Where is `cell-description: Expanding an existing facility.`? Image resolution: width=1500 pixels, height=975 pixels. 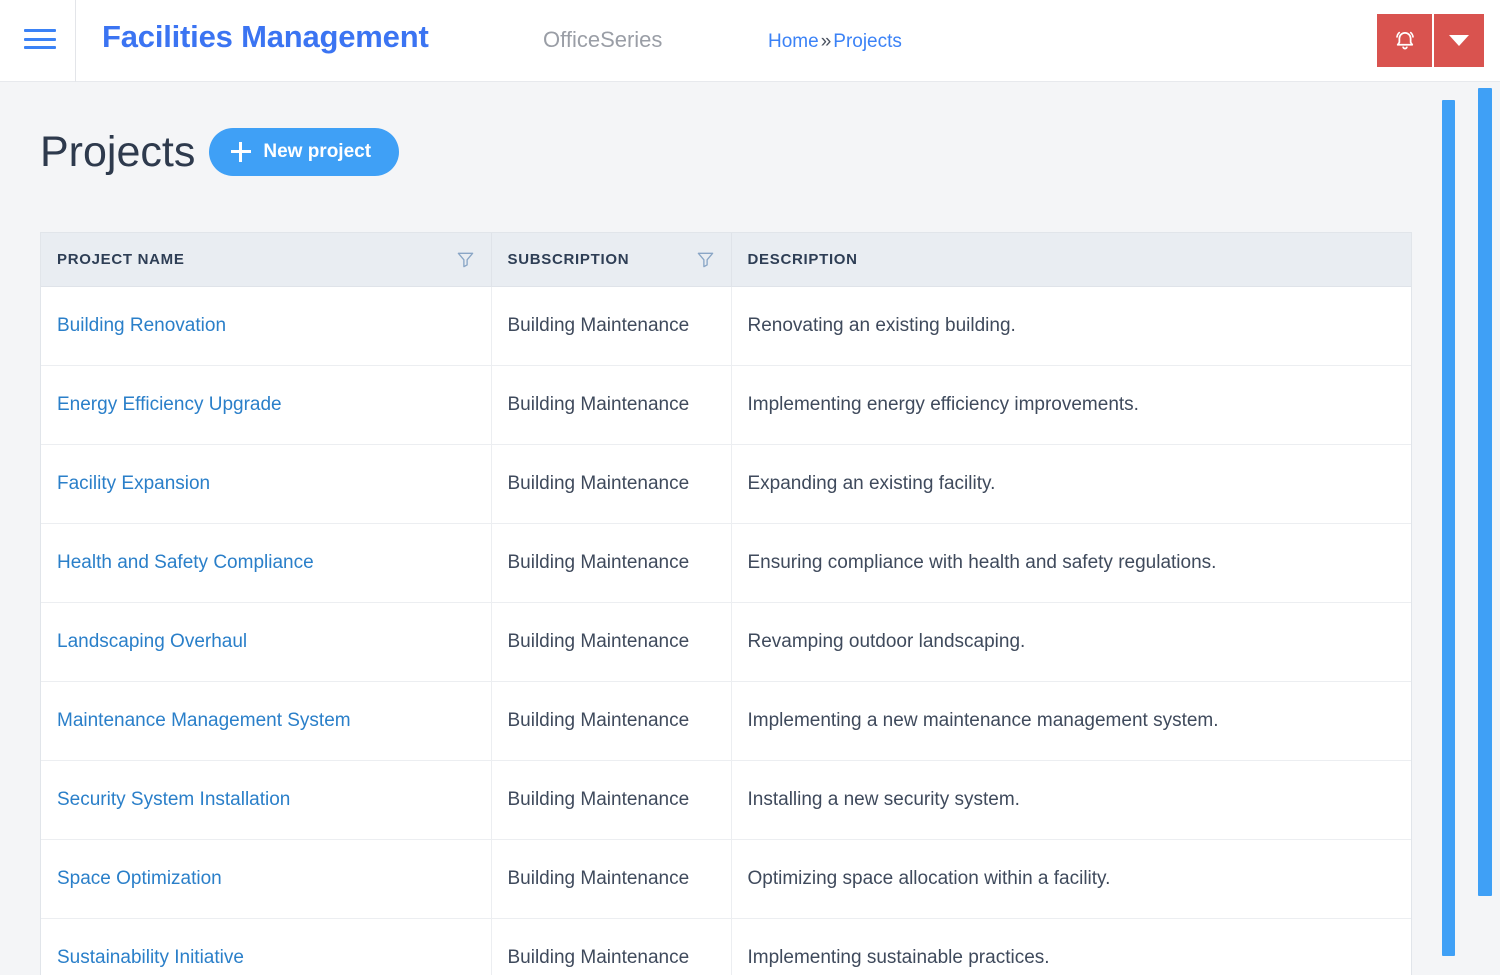
cell-description: Expanding an existing facility. is located at coordinates (1071, 484).